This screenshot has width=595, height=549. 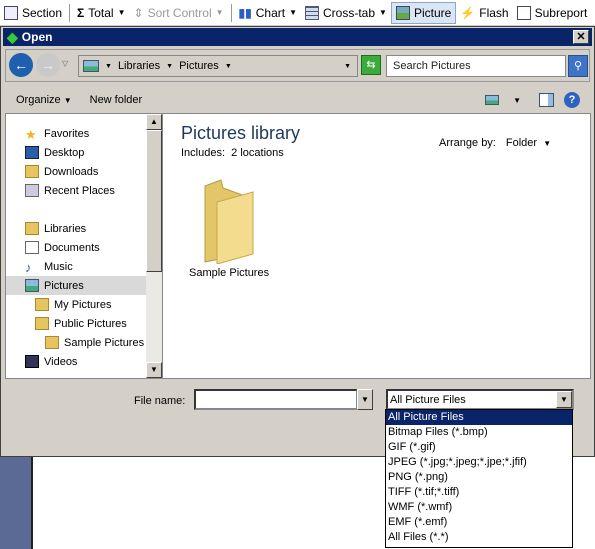 I want to click on organize-button: Organize ▼, so click(x=44, y=100).